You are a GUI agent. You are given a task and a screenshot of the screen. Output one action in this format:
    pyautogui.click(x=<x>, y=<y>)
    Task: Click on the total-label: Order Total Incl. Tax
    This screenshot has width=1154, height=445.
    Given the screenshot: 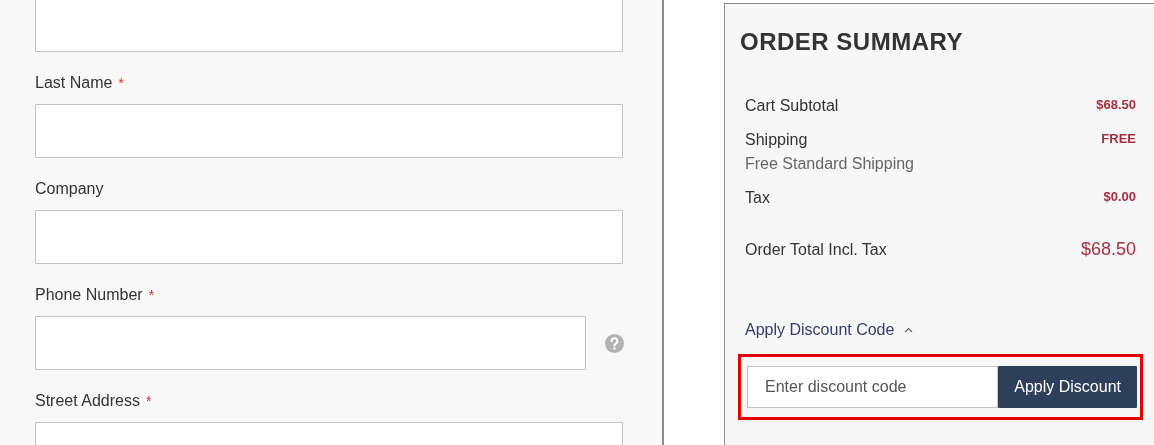 What is the action you would take?
    pyautogui.click(x=816, y=249)
    